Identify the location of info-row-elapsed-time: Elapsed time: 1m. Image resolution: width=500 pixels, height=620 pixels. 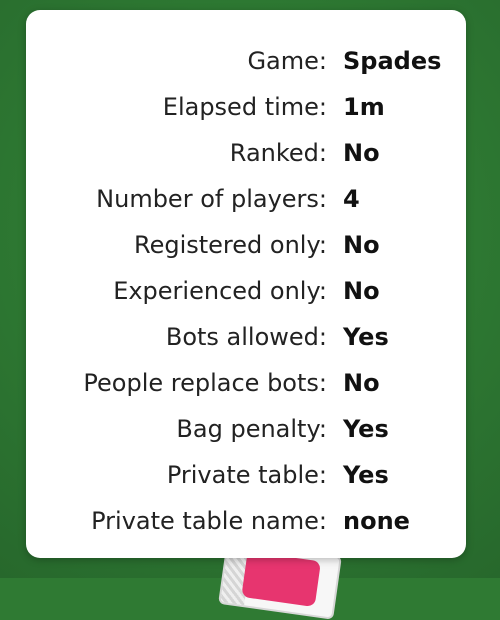
(246, 107).